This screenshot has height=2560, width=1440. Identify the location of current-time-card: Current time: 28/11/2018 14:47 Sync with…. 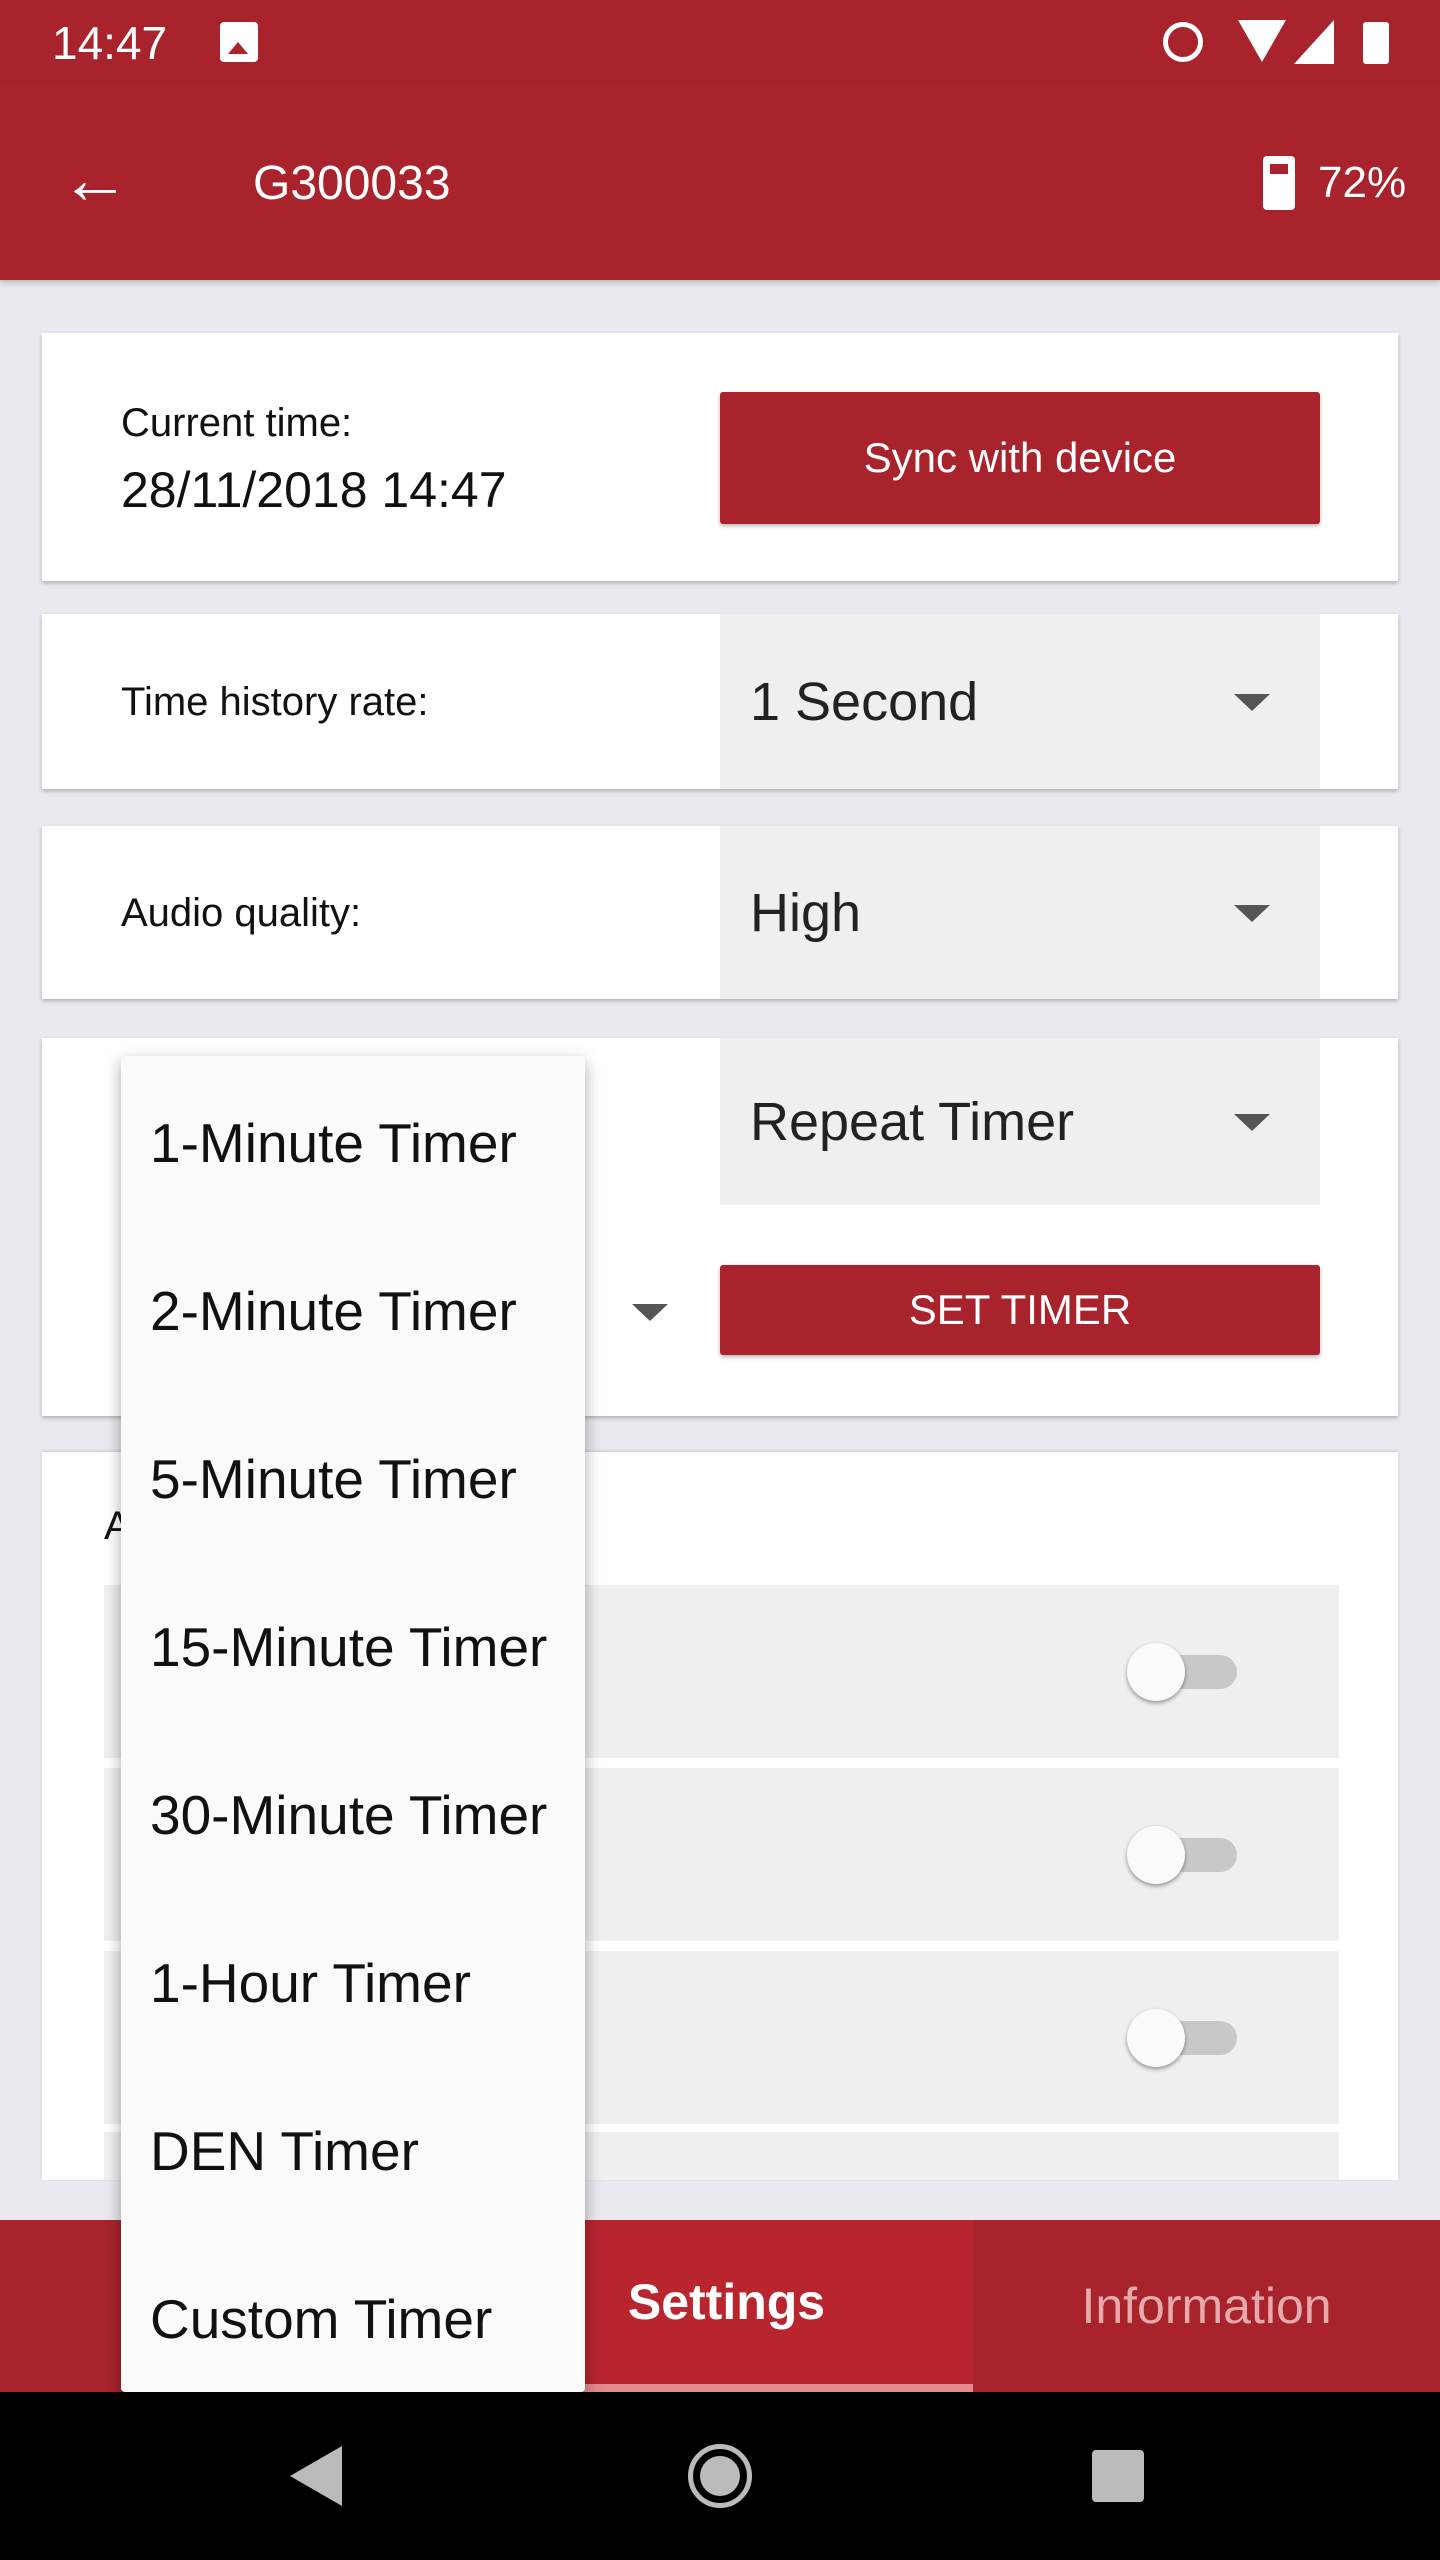
(720, 457).